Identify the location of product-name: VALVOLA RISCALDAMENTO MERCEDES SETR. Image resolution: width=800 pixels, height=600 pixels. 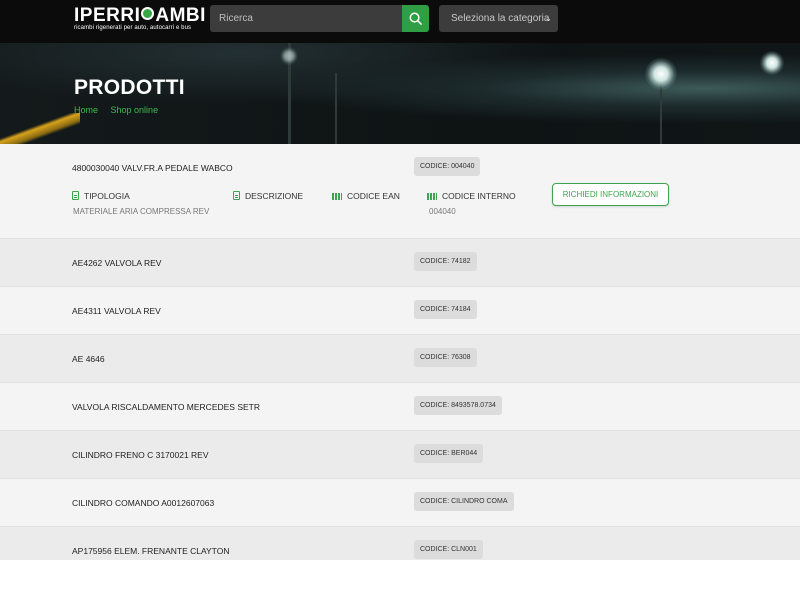
(166, 407).